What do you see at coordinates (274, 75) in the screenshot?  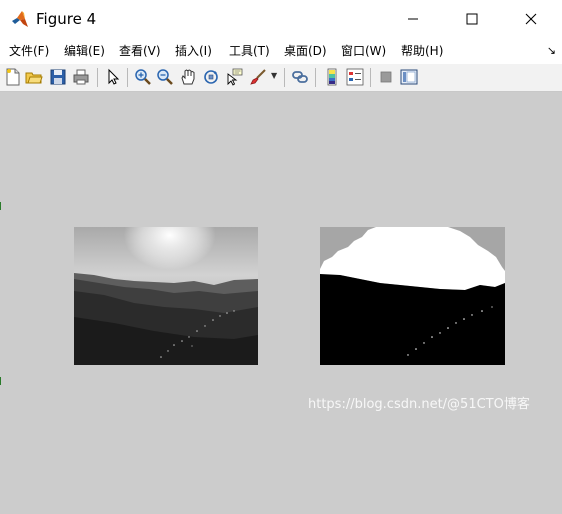 I see `brush-dropdown-arrow: ▼` at bounding box center [274, 75].